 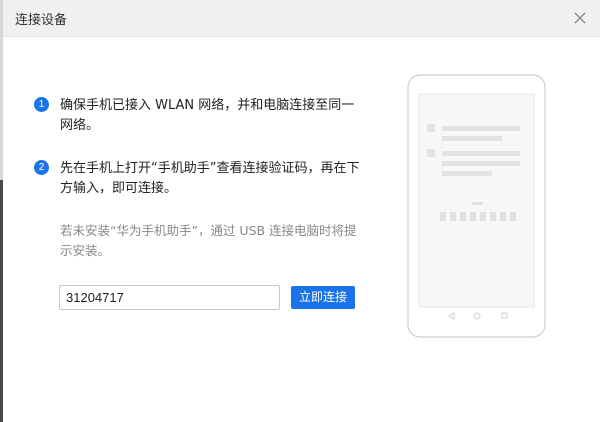 I want to click on close-icon, so click(x=580, y=18).